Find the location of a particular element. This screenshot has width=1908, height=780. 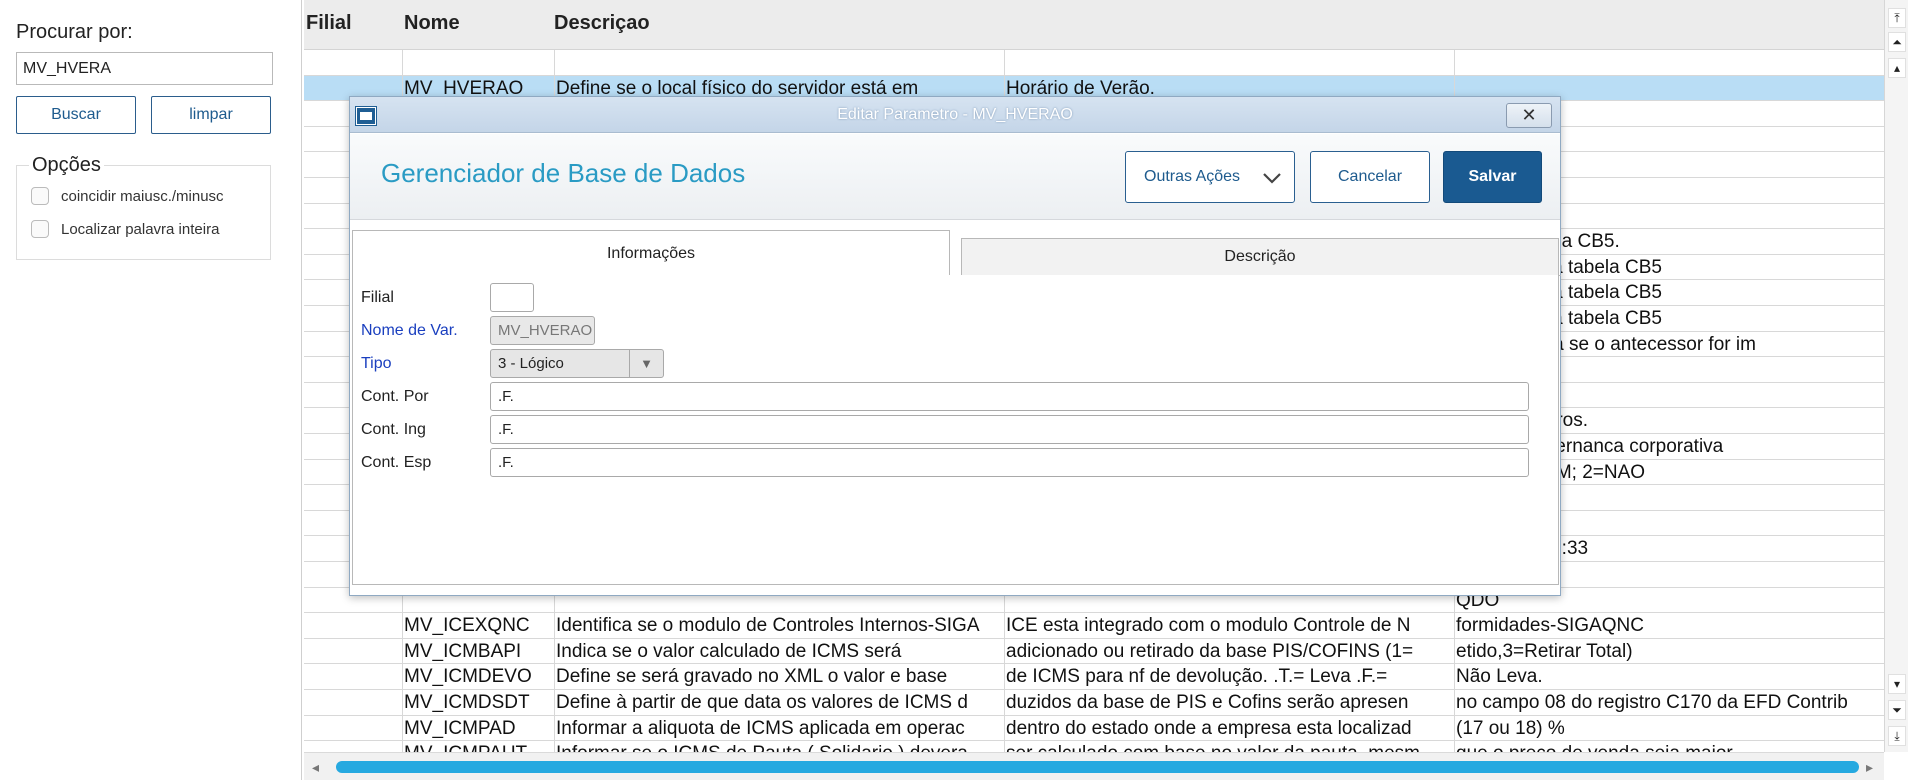

tipo-select: 3 - Lógico ▼ is located at coordinates (577, 363).